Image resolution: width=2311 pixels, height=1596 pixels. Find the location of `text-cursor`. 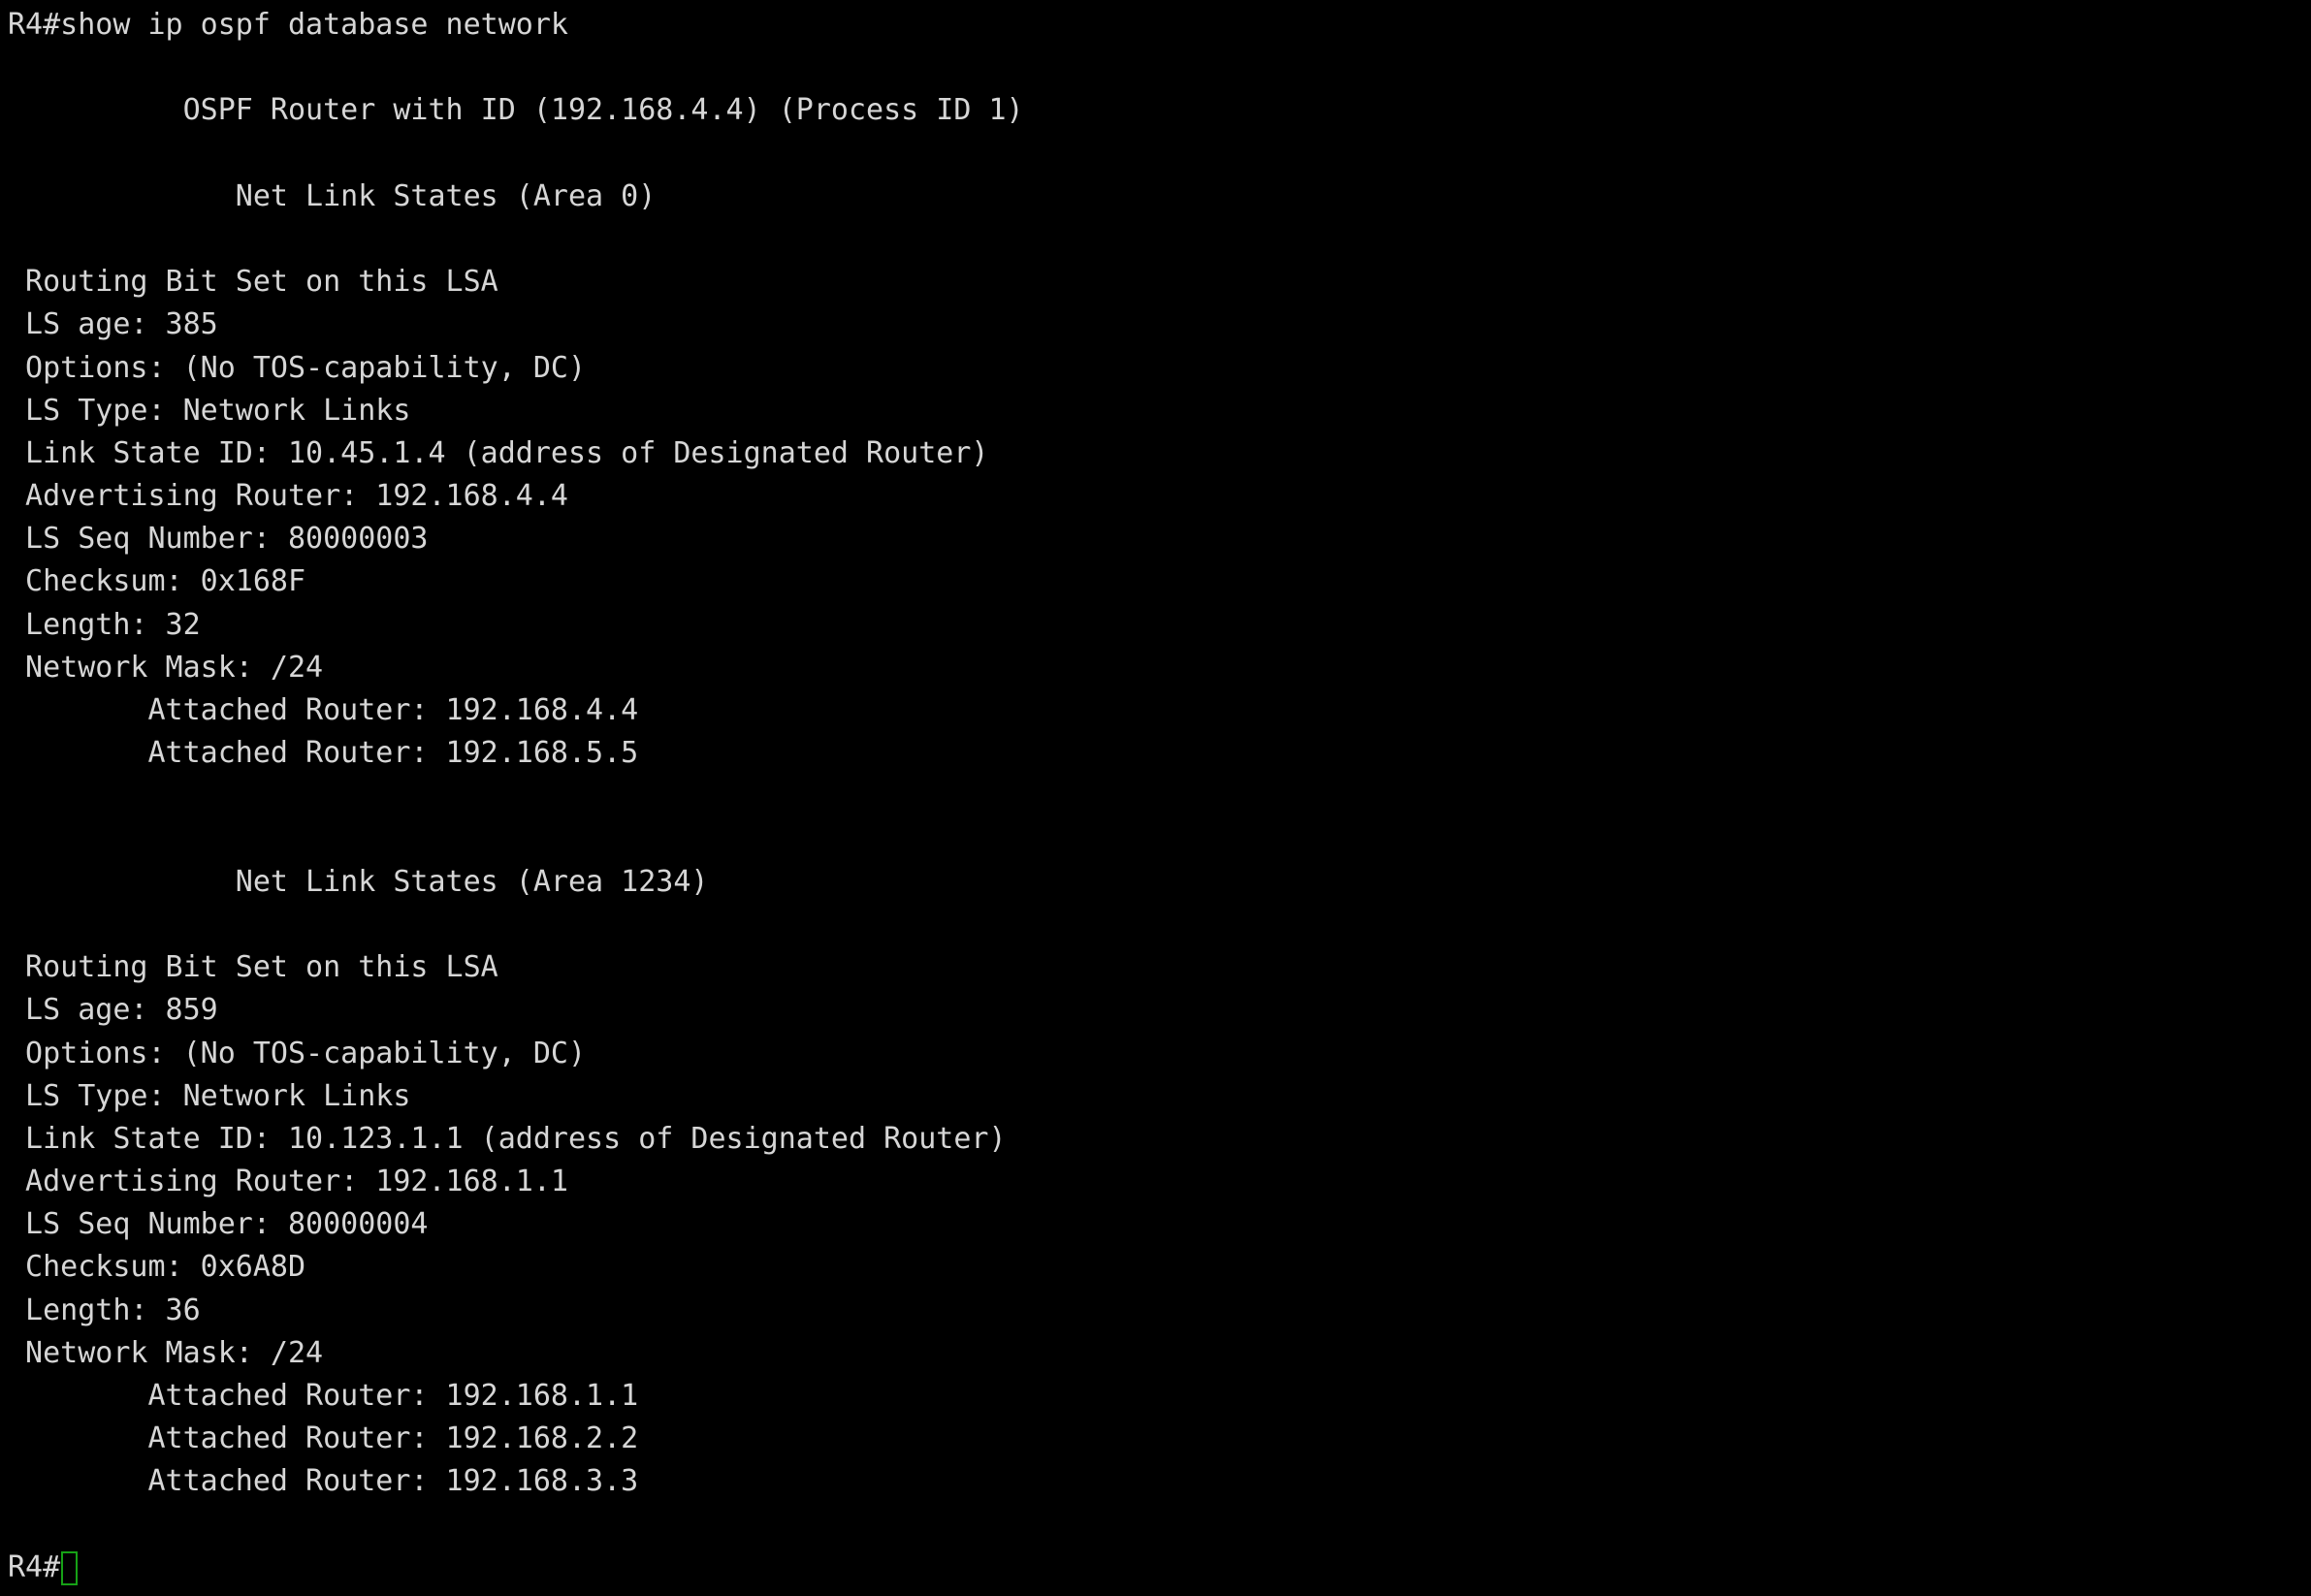

text-cursor is located at coordinates (70, 1568).